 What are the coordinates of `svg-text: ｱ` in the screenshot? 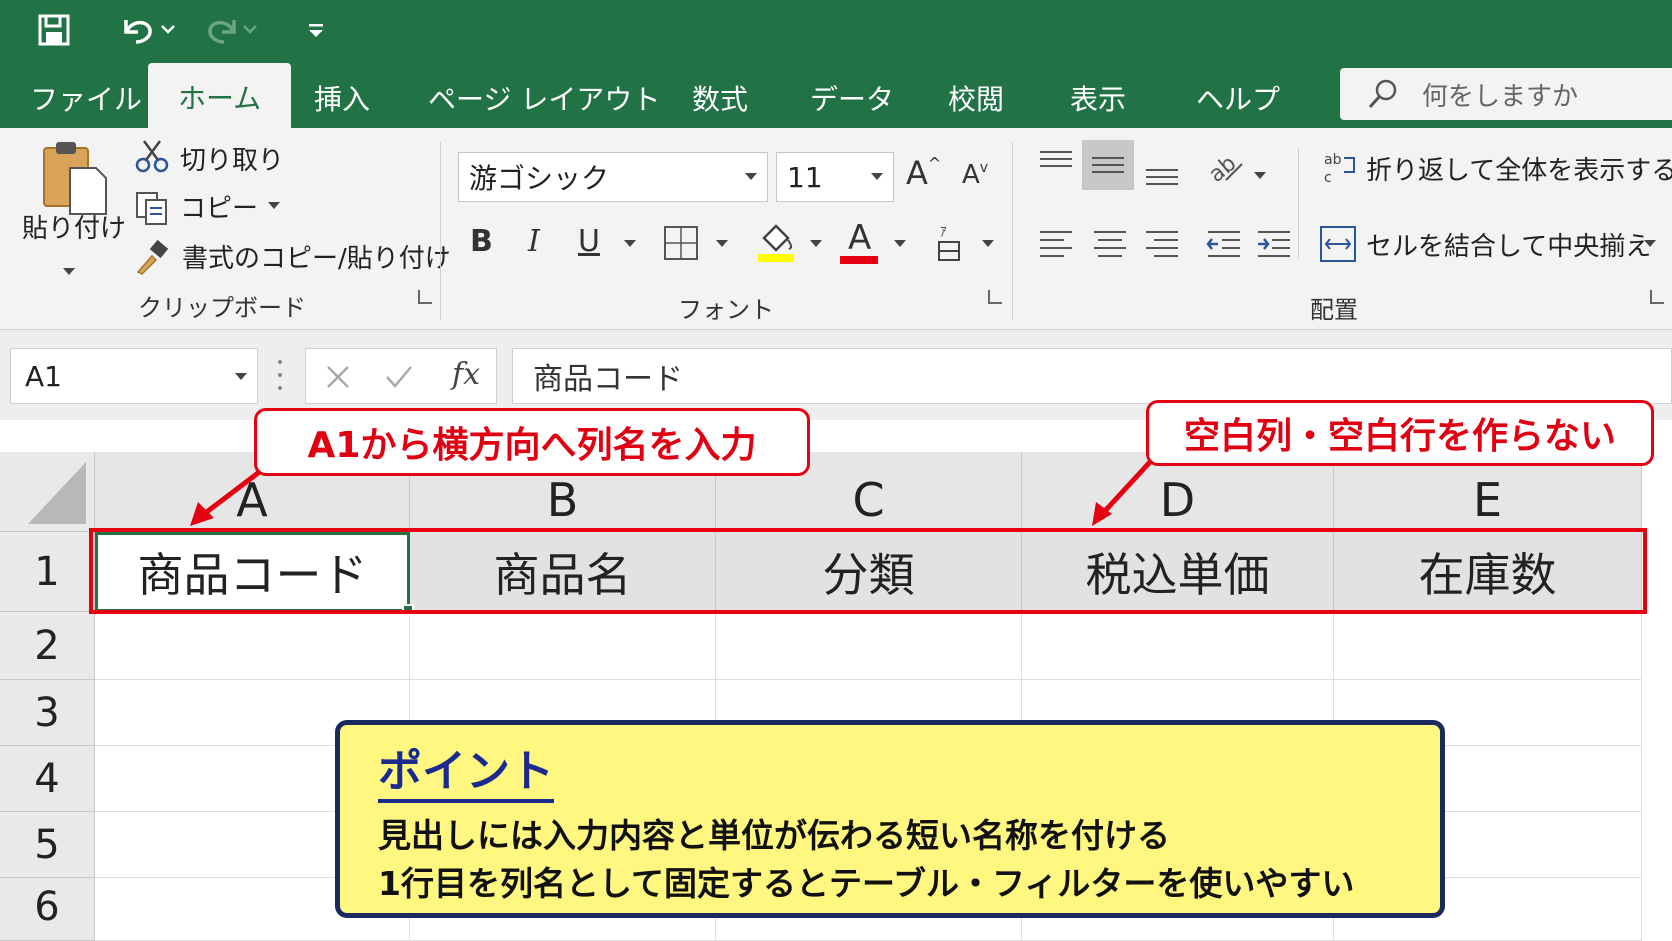 It's located at (943, 232).